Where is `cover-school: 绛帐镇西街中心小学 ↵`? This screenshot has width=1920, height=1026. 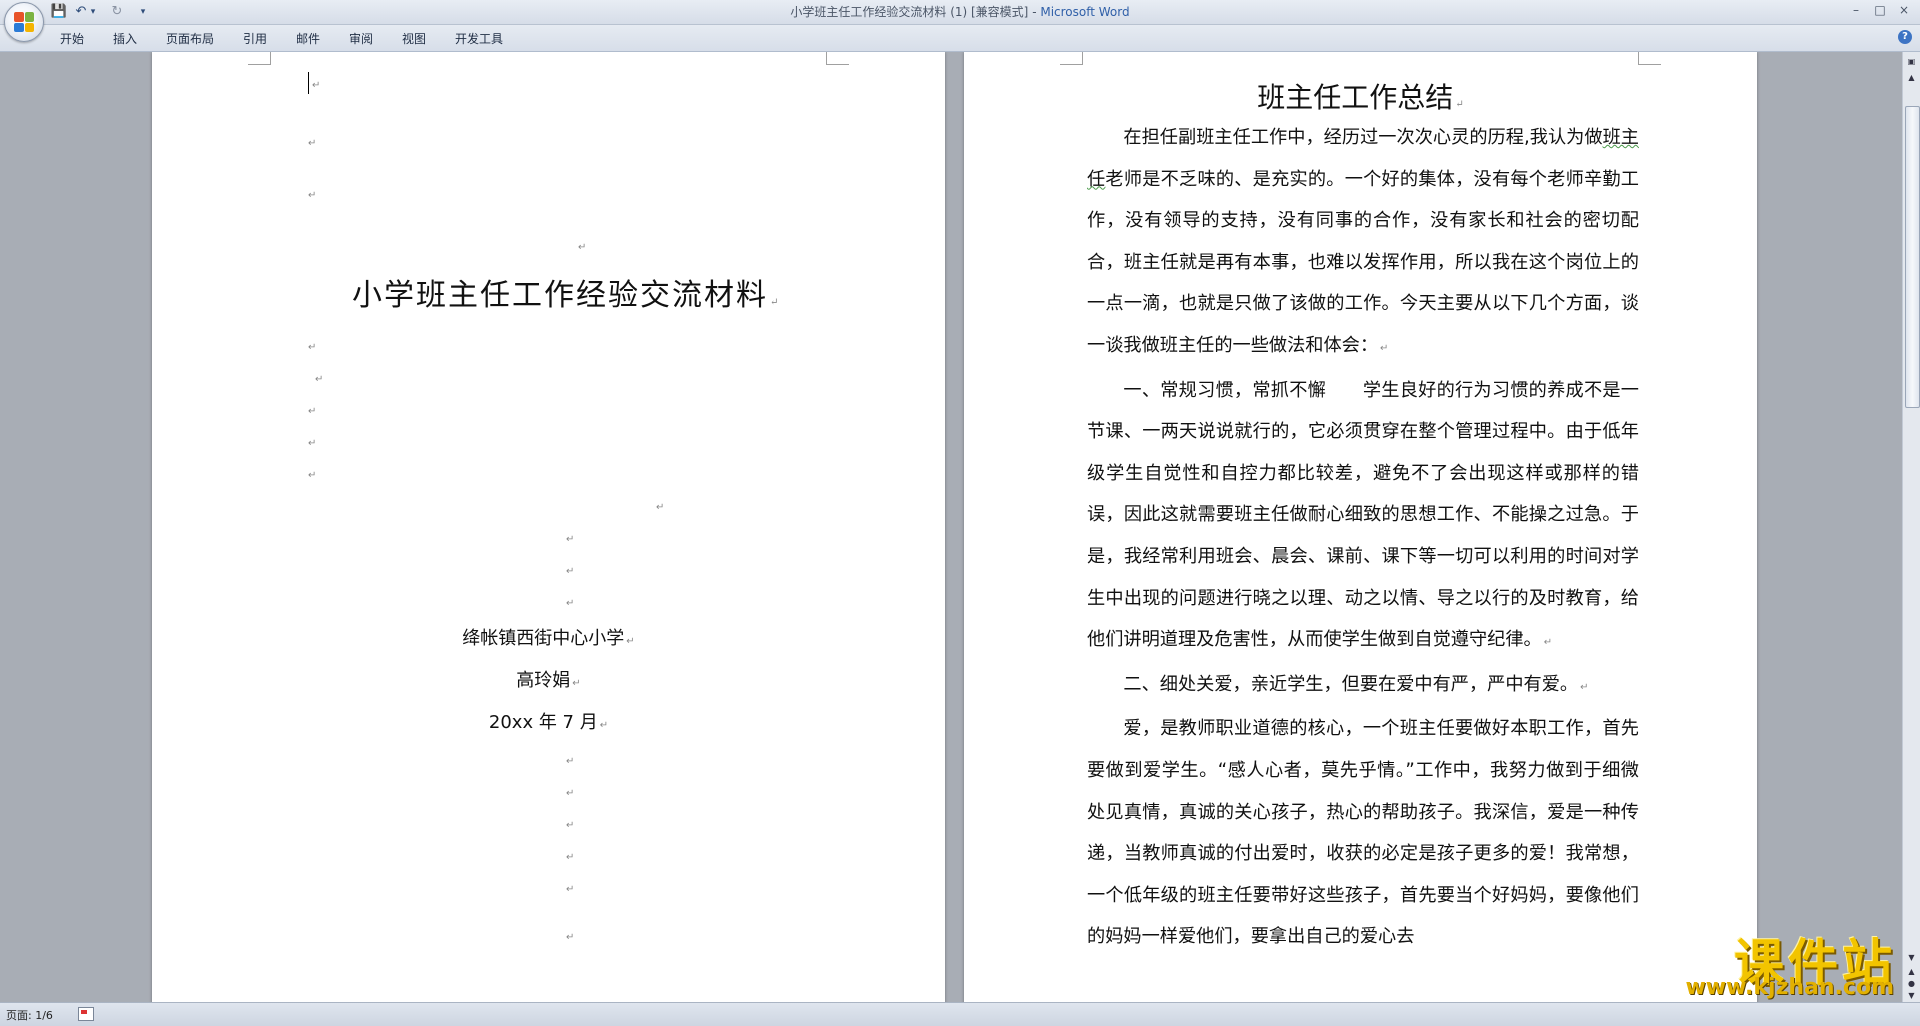
cover-school: 绛帐镇西街中心小学 ↵ is located at coordinates (548, 638).